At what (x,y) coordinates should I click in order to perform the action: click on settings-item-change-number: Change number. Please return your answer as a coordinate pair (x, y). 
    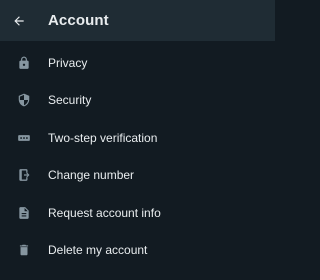
    Looking at the image, I should click on (137, 176).